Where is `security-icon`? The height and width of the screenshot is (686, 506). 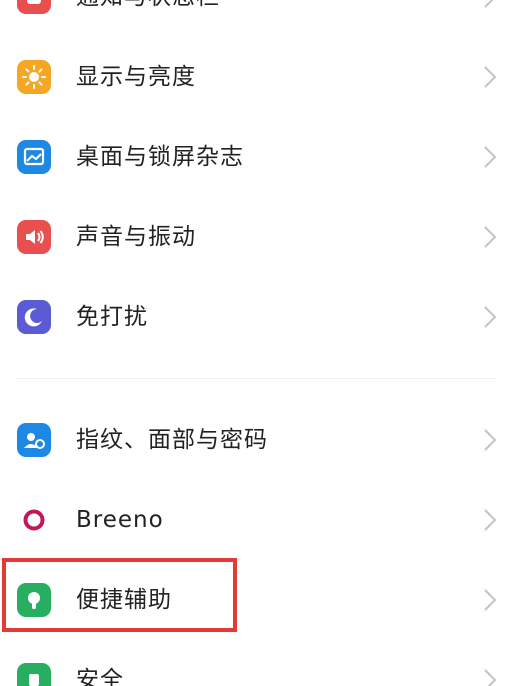 security-icon is located at coordinates (34, 674).